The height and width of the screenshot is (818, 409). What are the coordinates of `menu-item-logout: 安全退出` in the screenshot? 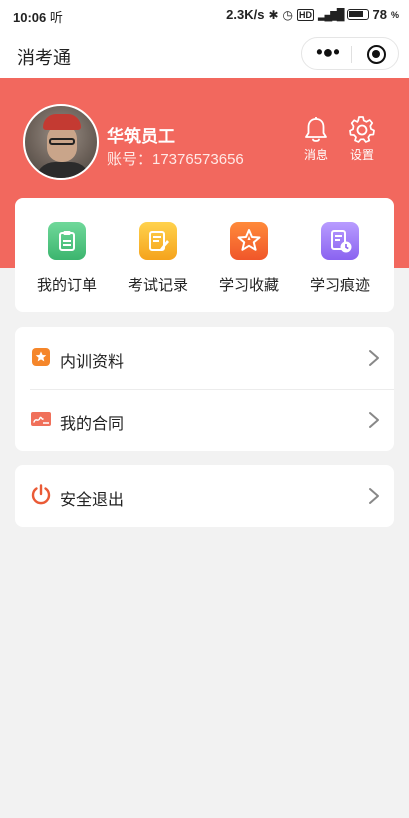 It's located at (204, 496).